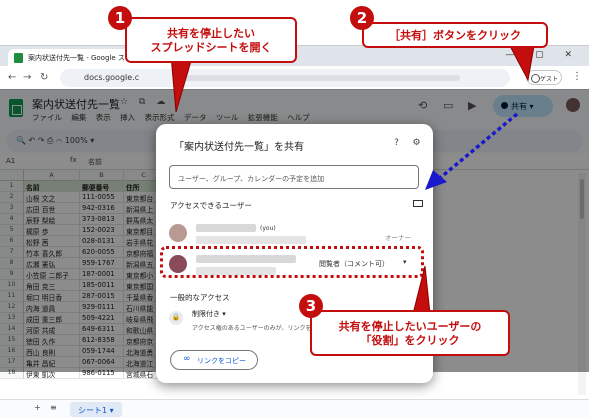 The image size is (589, 418). Describe the element at coordinates (294, 177) in the screenshot. I see `add-people-input: ユーザー、グループ、カレンダーの予定を追加` at that location.